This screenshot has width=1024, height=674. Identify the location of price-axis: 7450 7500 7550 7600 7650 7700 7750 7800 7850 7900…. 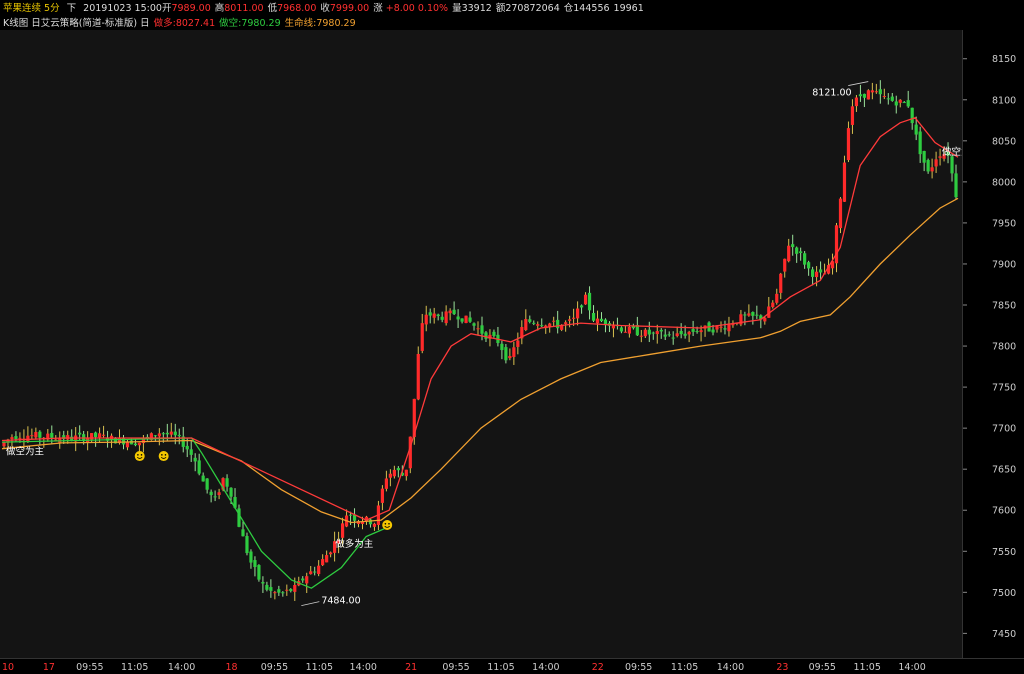
(993, 344).